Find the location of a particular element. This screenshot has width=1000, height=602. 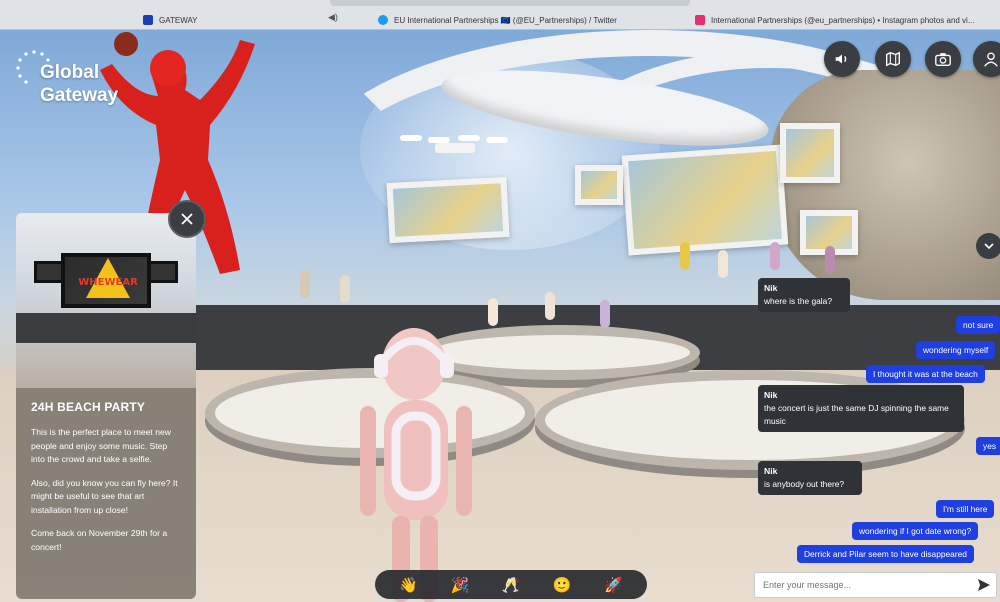

info-title: 24H BEACH PARTY is located at coordinates (88, 407).